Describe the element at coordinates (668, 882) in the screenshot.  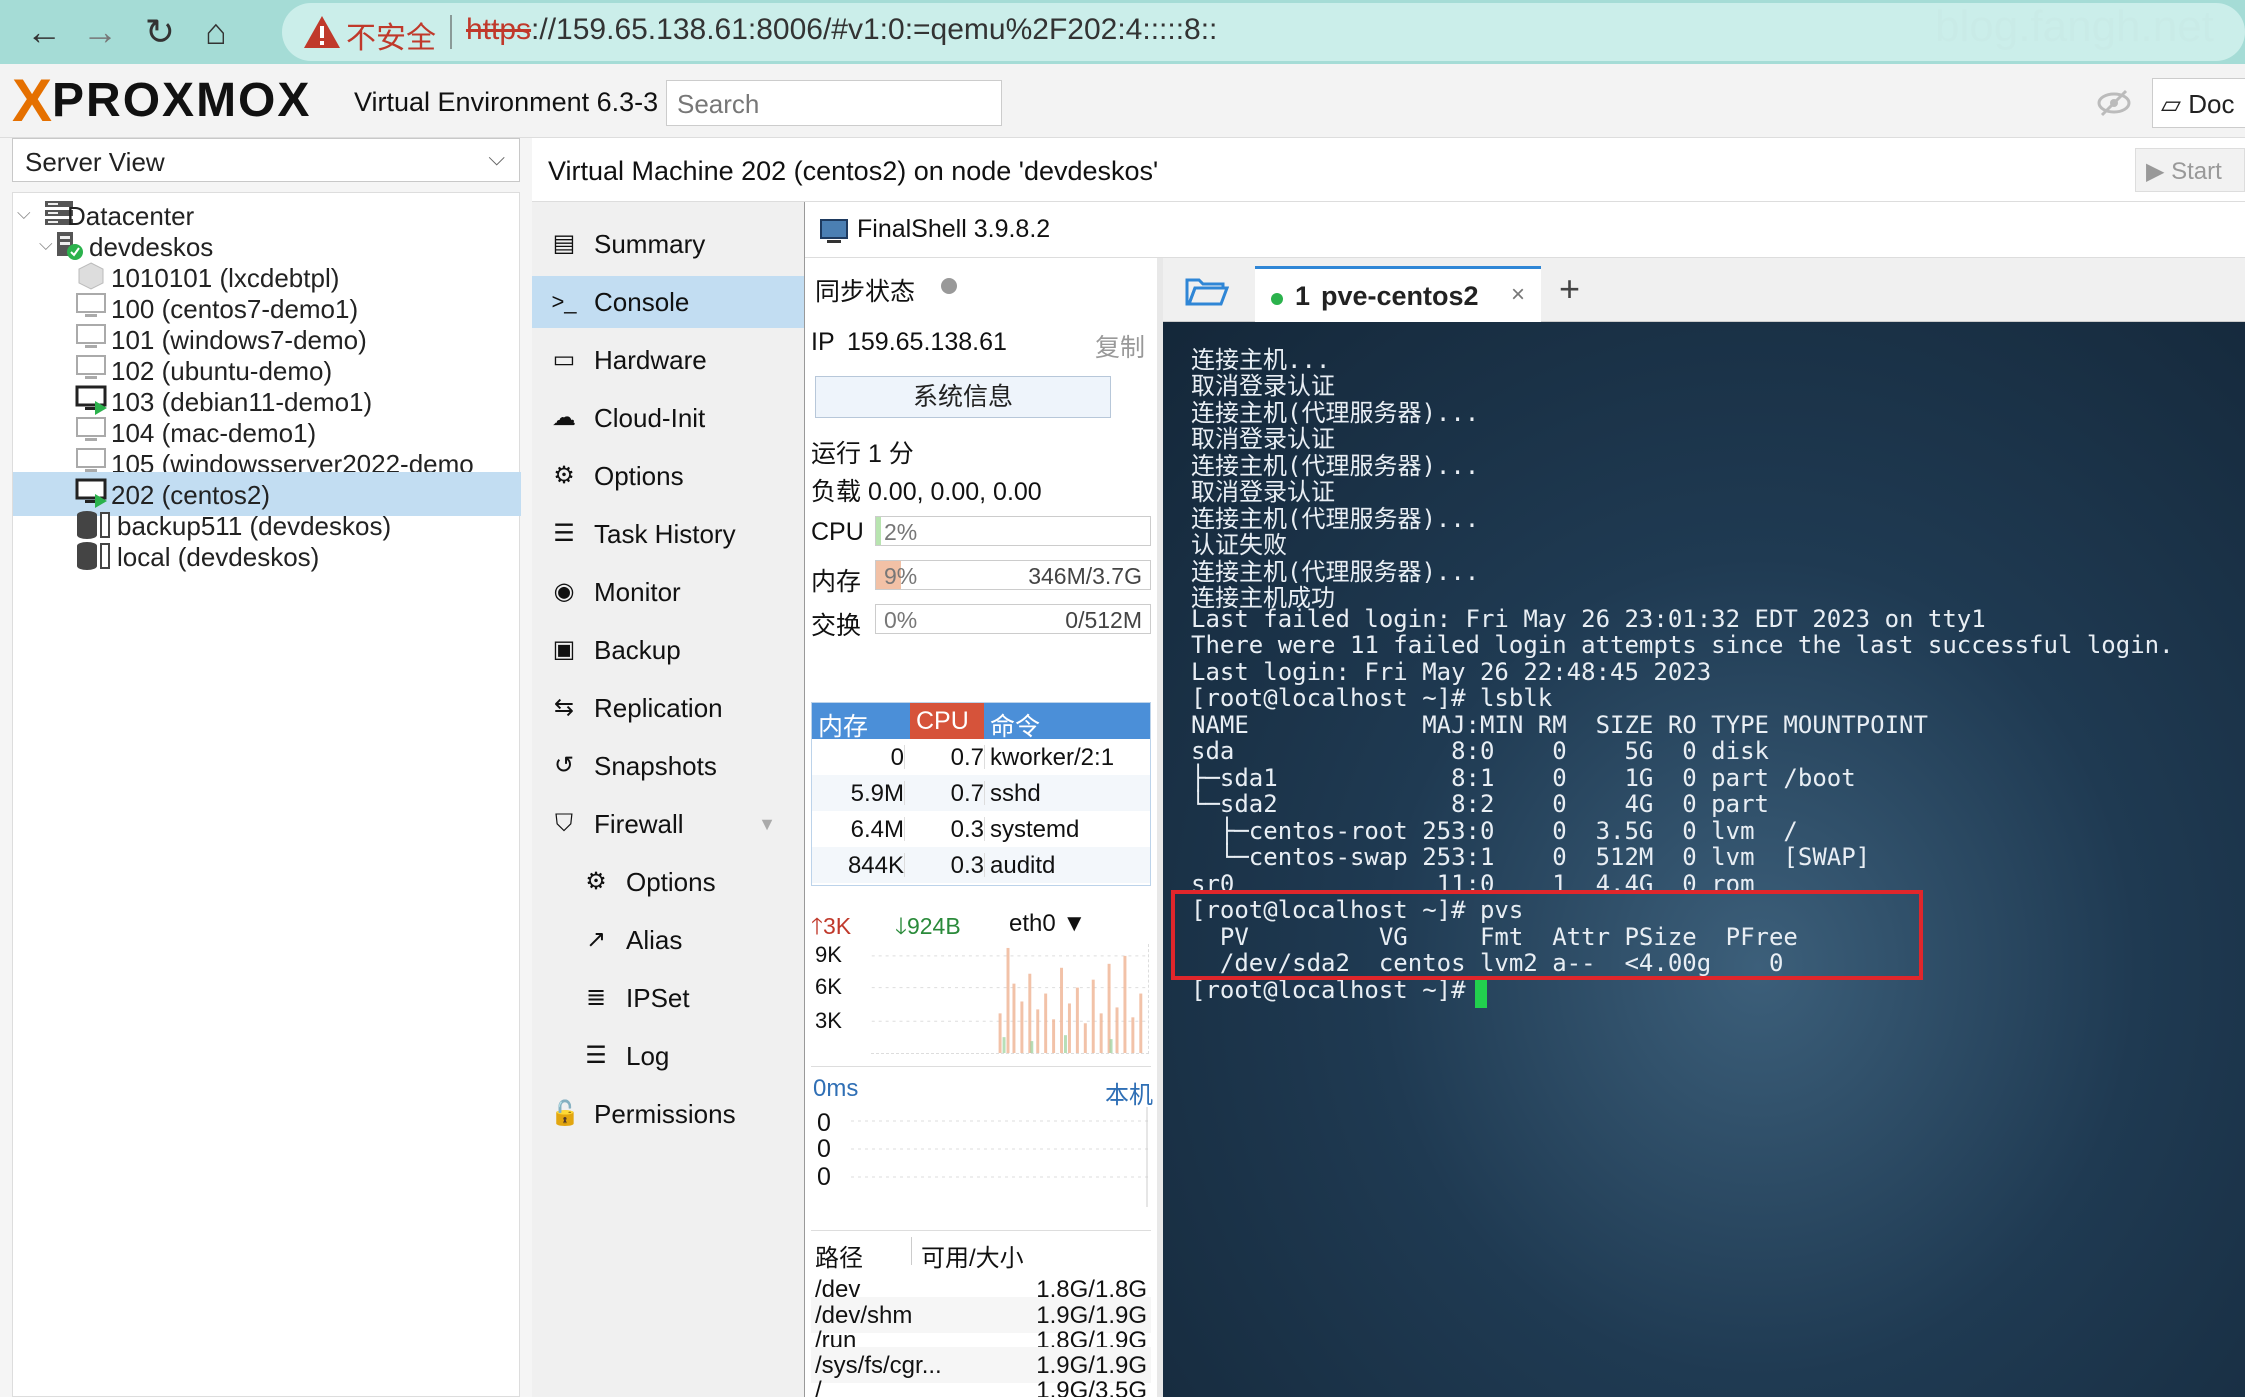
I see `menu-item-firewall-options: ⚙ Options` at that location.